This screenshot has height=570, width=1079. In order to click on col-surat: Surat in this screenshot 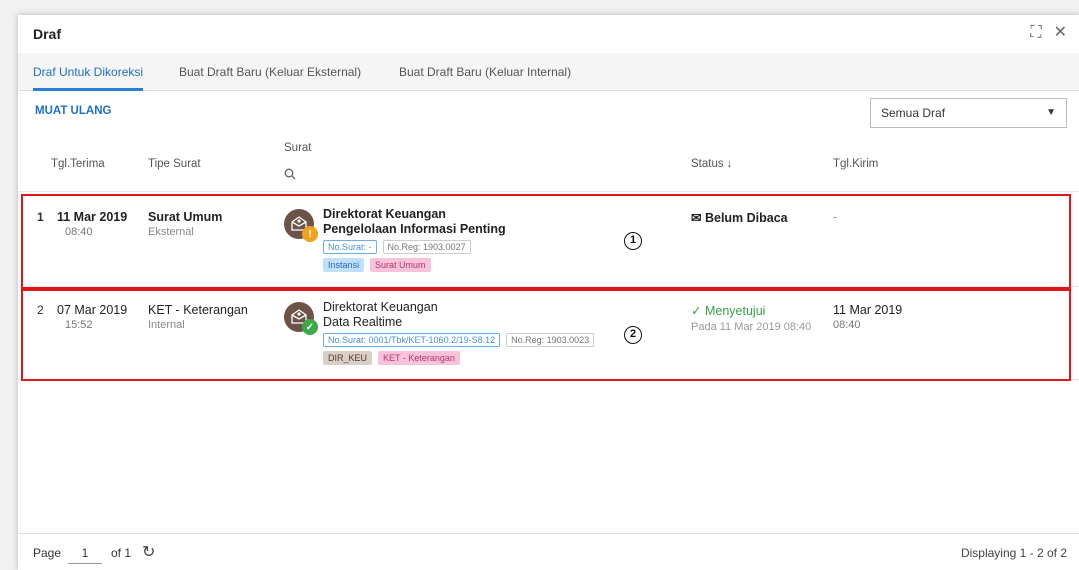, I will do `click(298, 148)`.